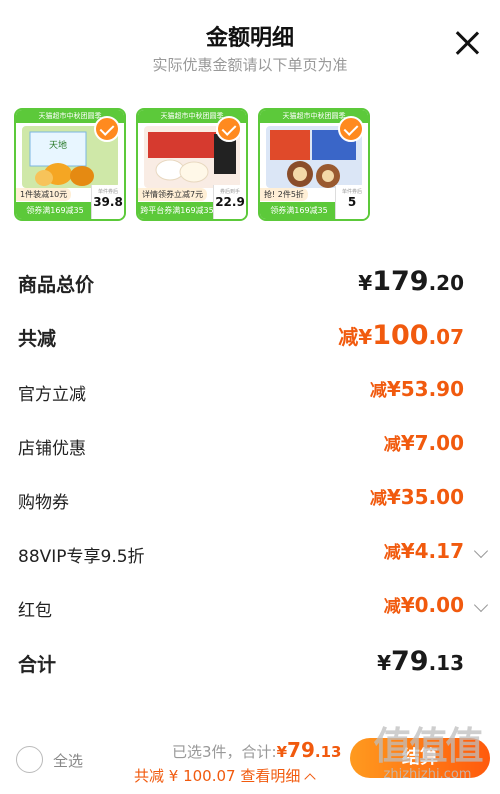 The height and width of the screenshot is (794, 500). What do you see at coordinates (35, 611) in the screenshot?
I see `row-label: 红包` at bounding box center [35, 611].